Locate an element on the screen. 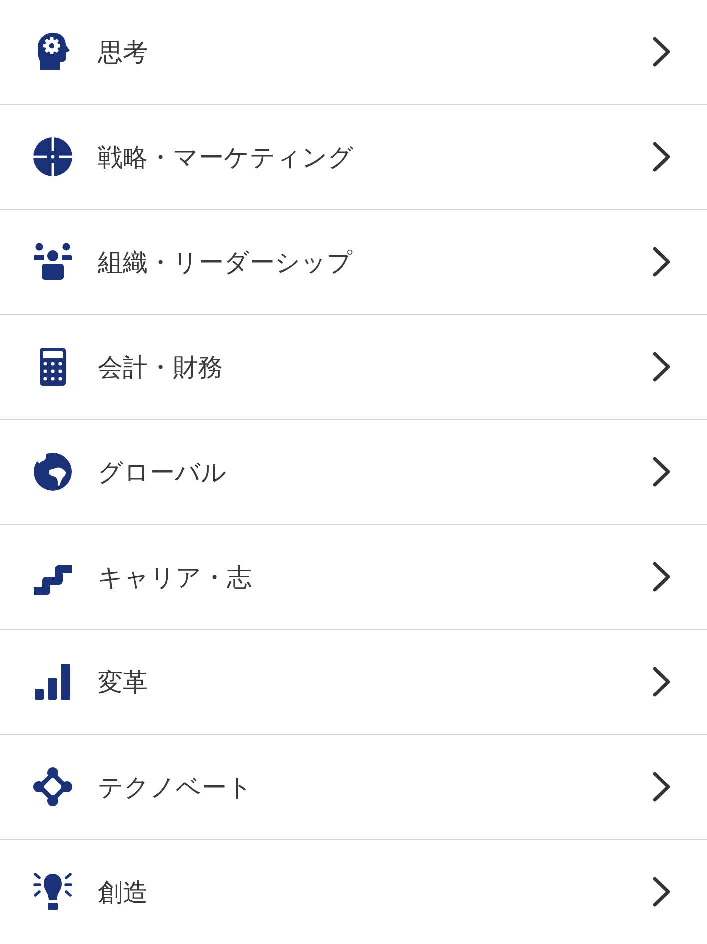 The width and height of the screenshot is (707, 944). network-nodes-icon is located at coordinates (53, 787).